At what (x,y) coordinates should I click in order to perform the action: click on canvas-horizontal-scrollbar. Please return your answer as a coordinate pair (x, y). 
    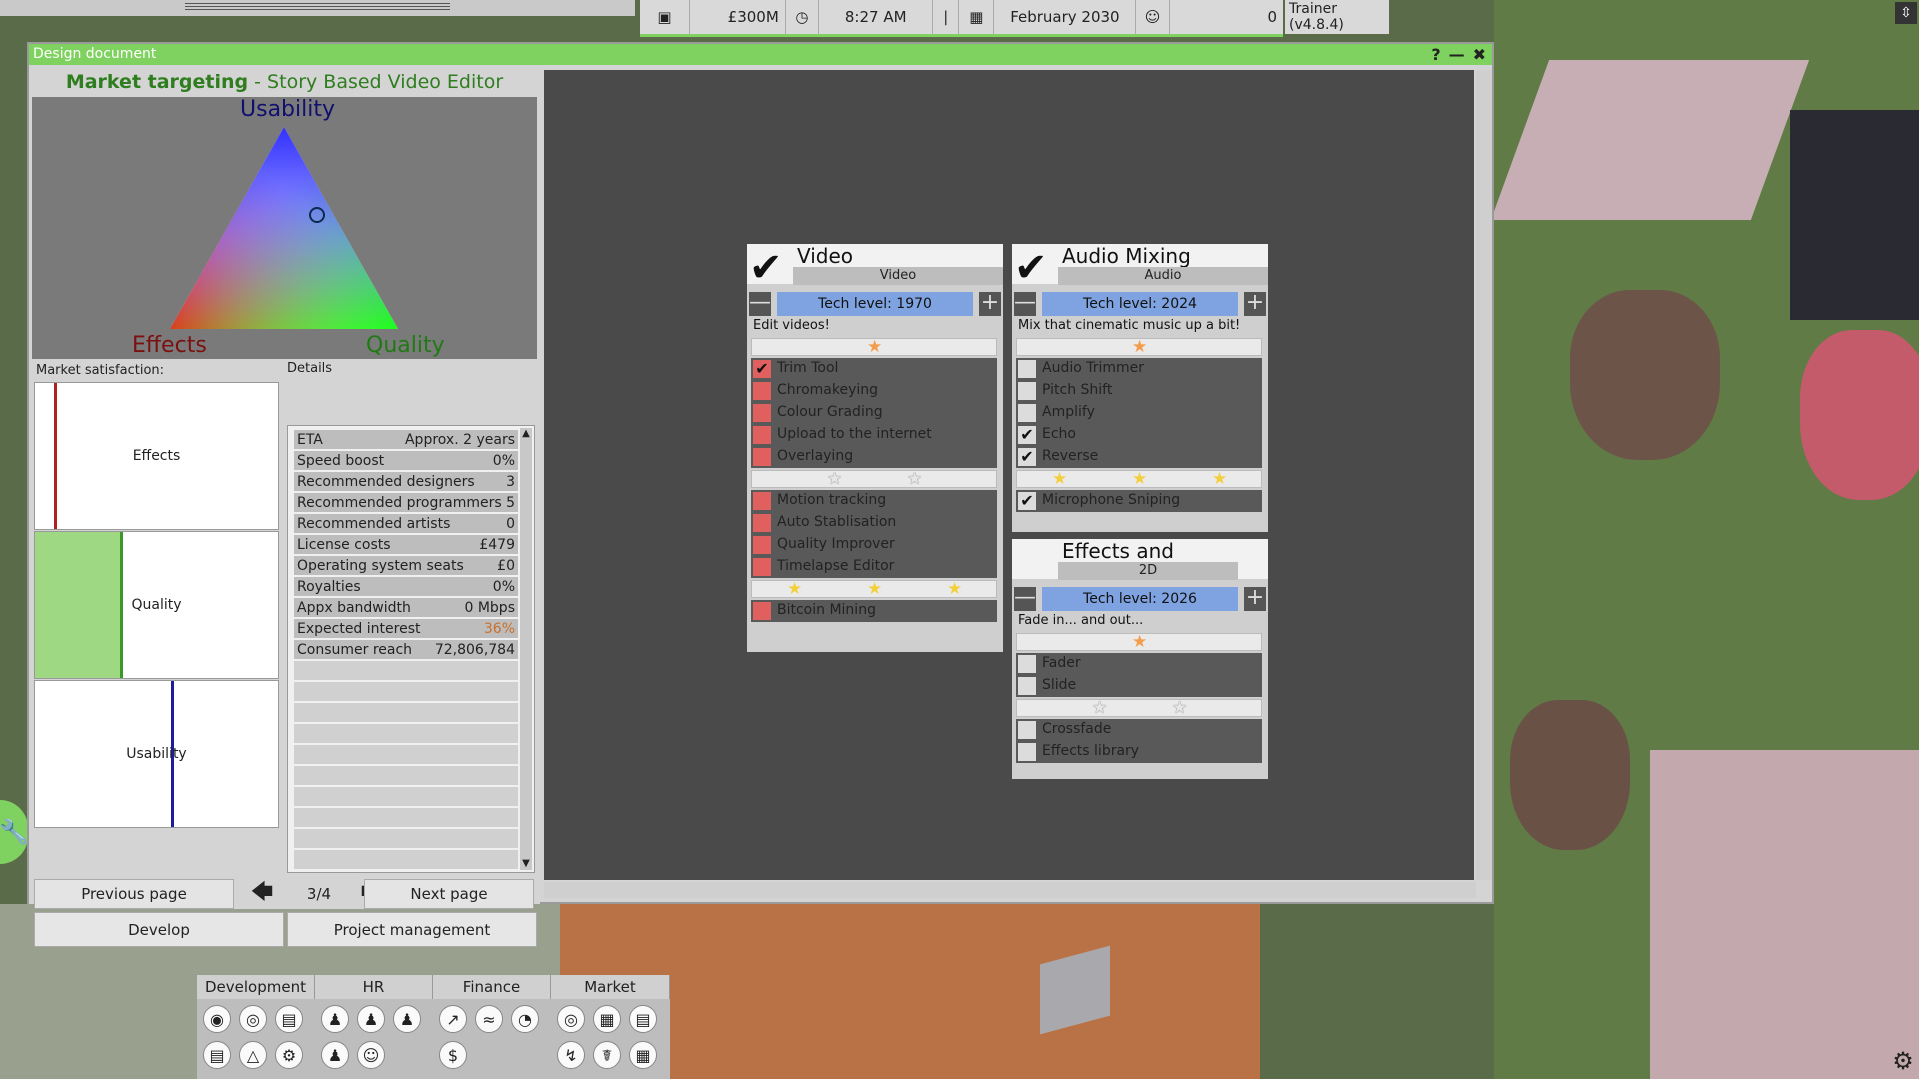
    Looking at the image, I should click on (1010, 890).